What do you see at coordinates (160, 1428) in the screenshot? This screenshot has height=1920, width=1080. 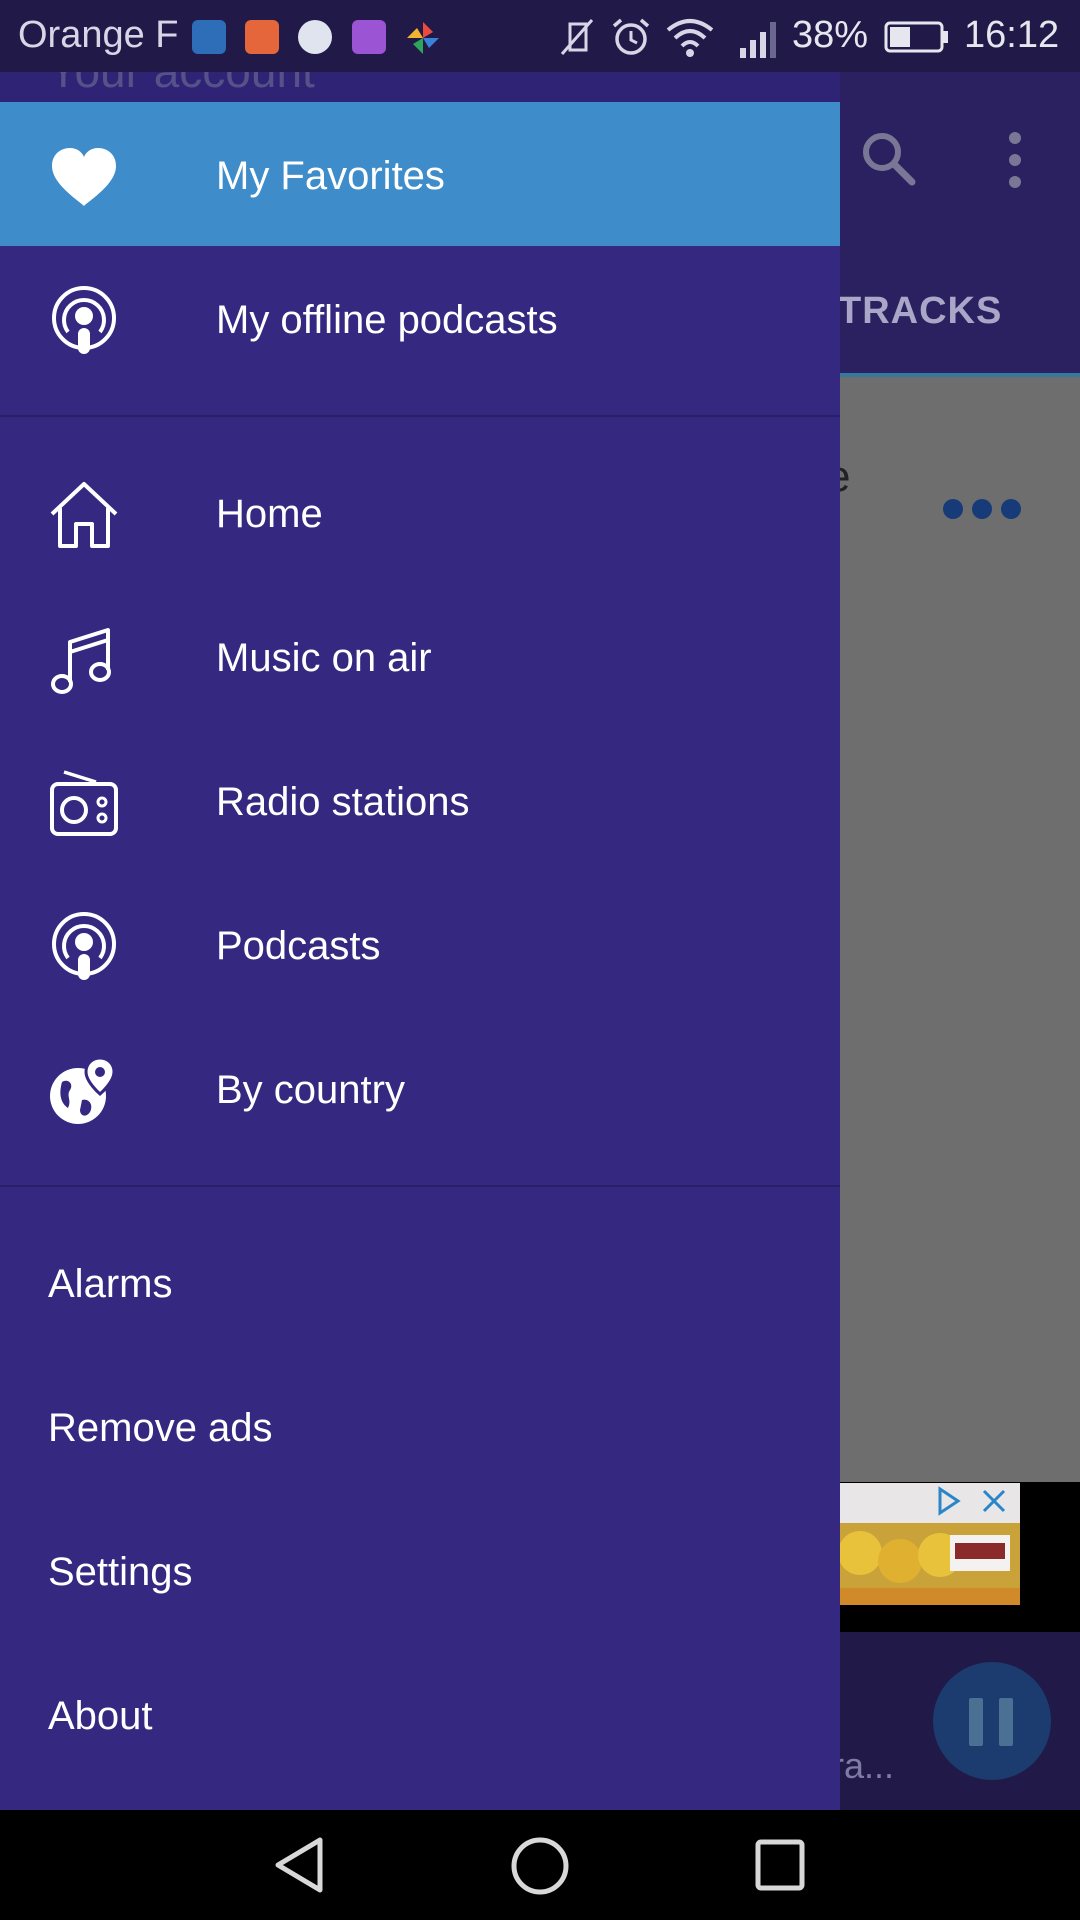 I see `drawer-item-label: Remove ads` at bounding box center [160, 1428].